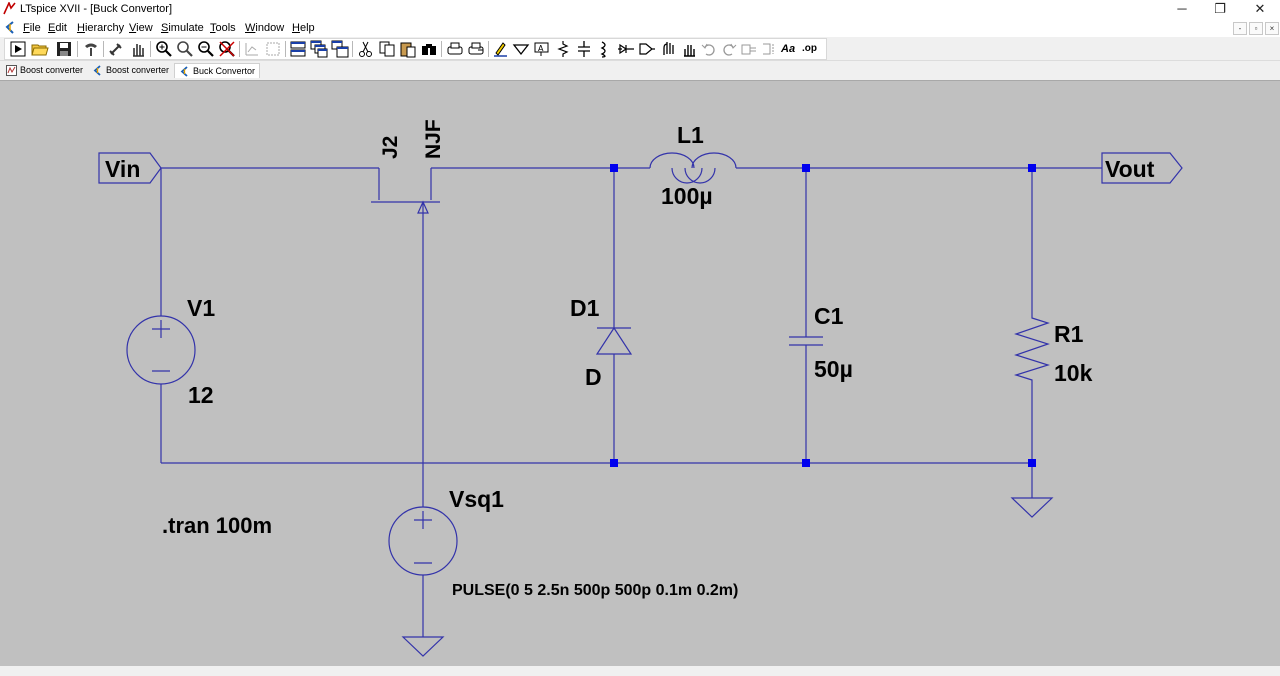  What do you see at coordinates (595, 590) in the screenshot?
I see `vsq1-value-label: PULSE(0 5 2.5n 500p 500p 0.1m 0.2m)` at bounding box center [595, 590].